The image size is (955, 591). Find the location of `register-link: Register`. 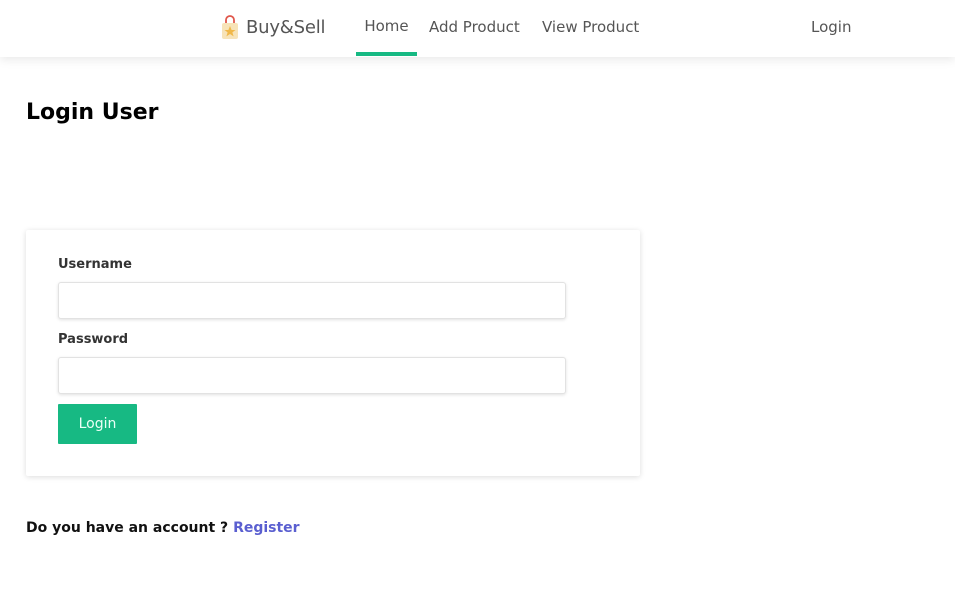

register-link: Register is located at coordinates (266, 528).